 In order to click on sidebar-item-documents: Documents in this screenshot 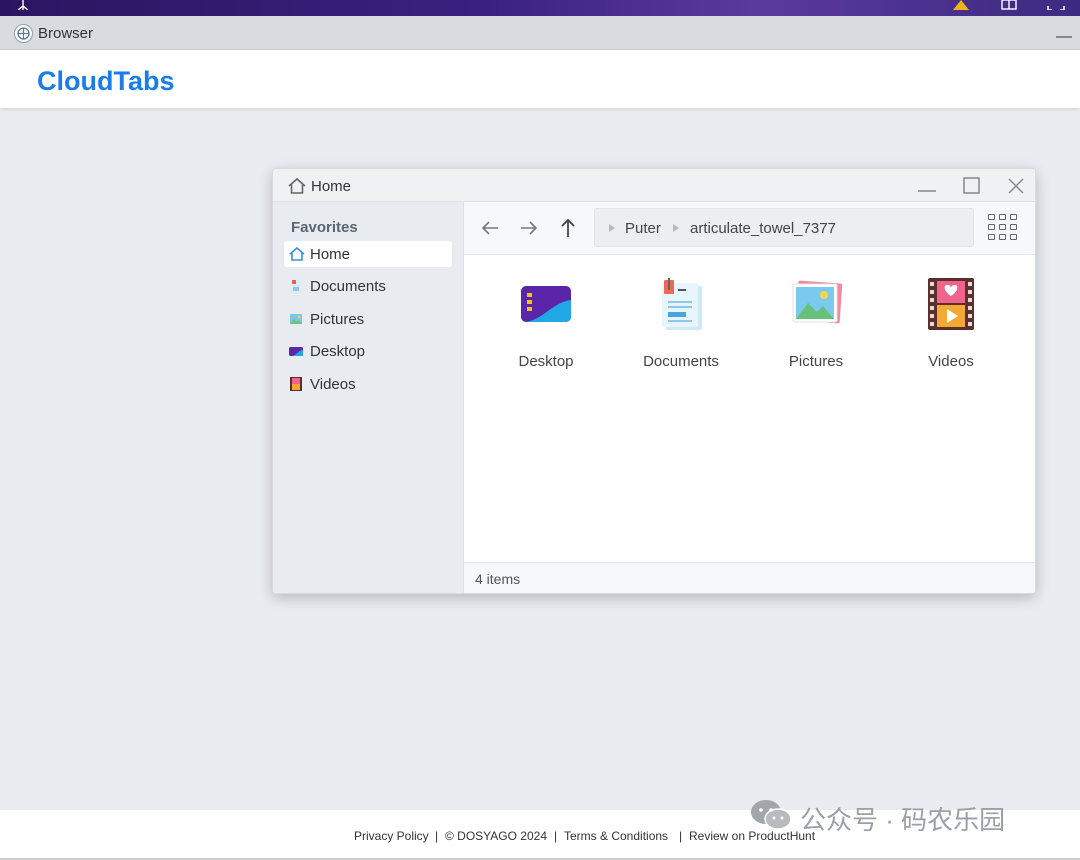, I will do `click(368, 286)`.